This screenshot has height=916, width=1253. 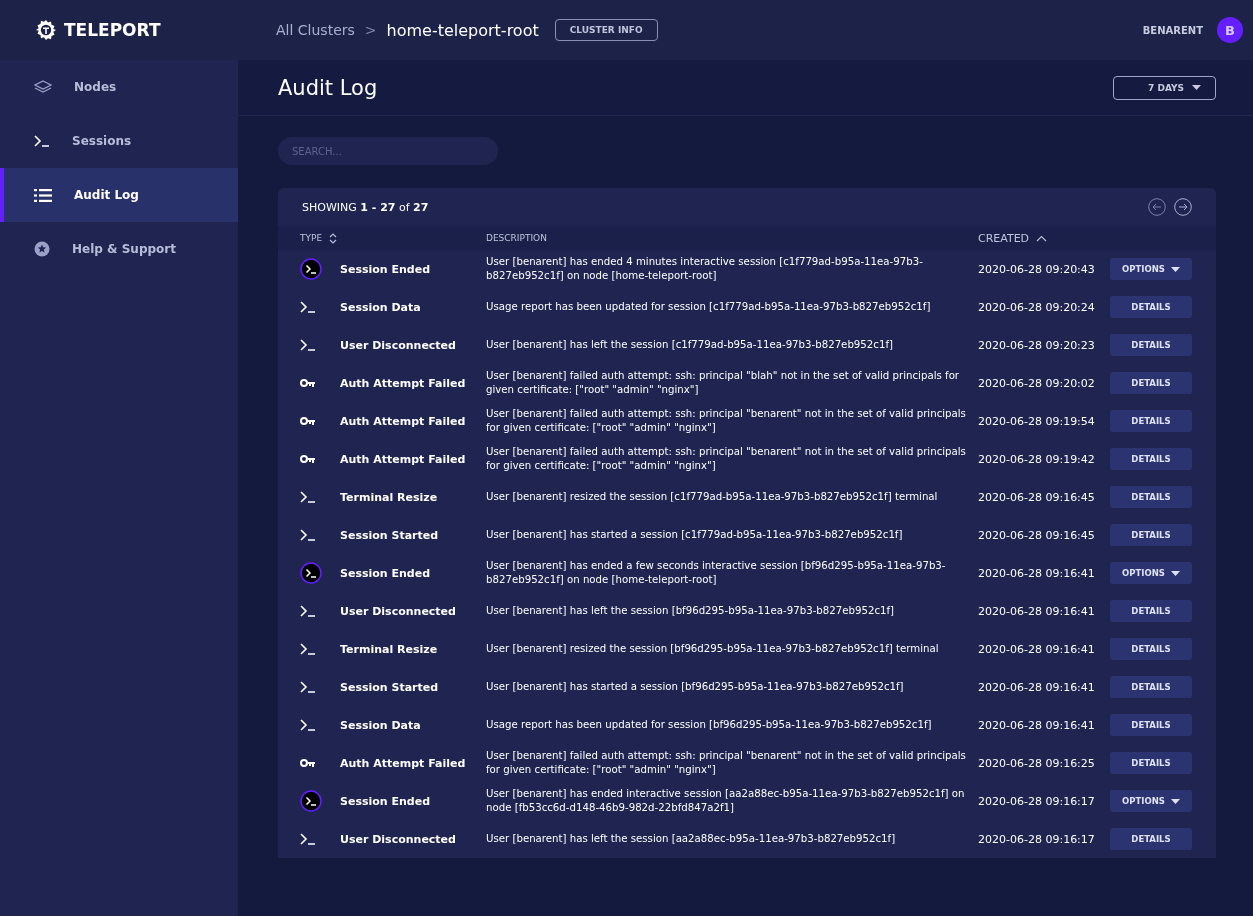 I want to click on pagination-summary: SHOWING 1 - 27 of 27, so click(x=365, y=207).